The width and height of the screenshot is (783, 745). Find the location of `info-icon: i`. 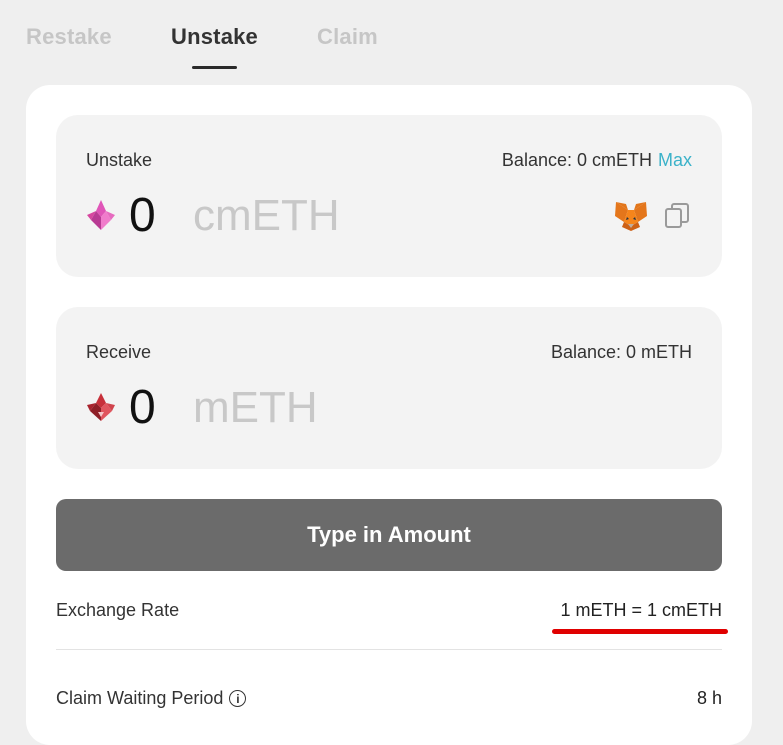

info-icon: i is located at coordinates (238, 698).